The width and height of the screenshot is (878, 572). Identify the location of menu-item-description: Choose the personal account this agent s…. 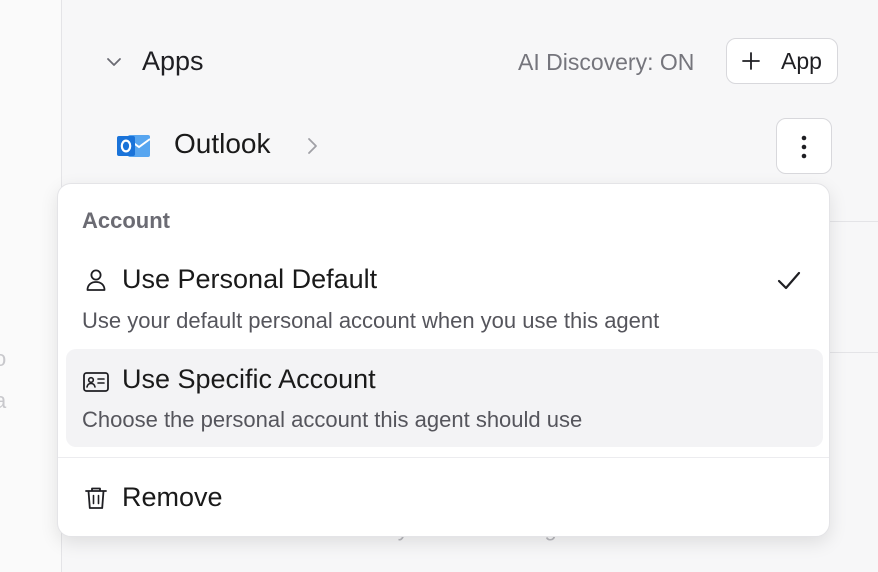
(332, 419).